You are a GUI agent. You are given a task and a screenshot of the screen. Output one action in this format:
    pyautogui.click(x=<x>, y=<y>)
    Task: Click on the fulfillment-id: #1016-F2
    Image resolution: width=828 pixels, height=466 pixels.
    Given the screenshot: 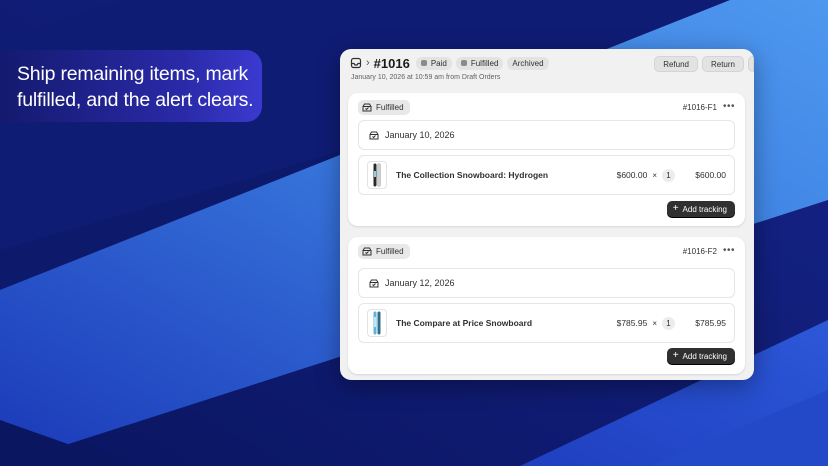 What is the action you would take?
    pyautogui.click(x=699, y=251)
    